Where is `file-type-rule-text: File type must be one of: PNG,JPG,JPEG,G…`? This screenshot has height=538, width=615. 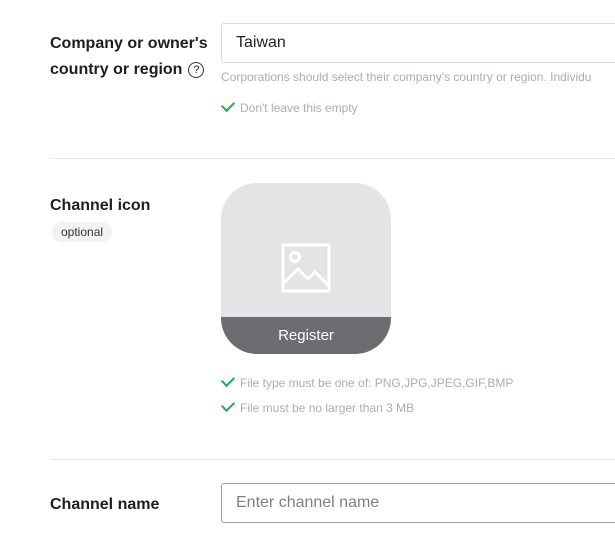
file-type-rule-text: File type must be one of: PNG,JPG,JPEG,G… is located at coordinates (377, 383).